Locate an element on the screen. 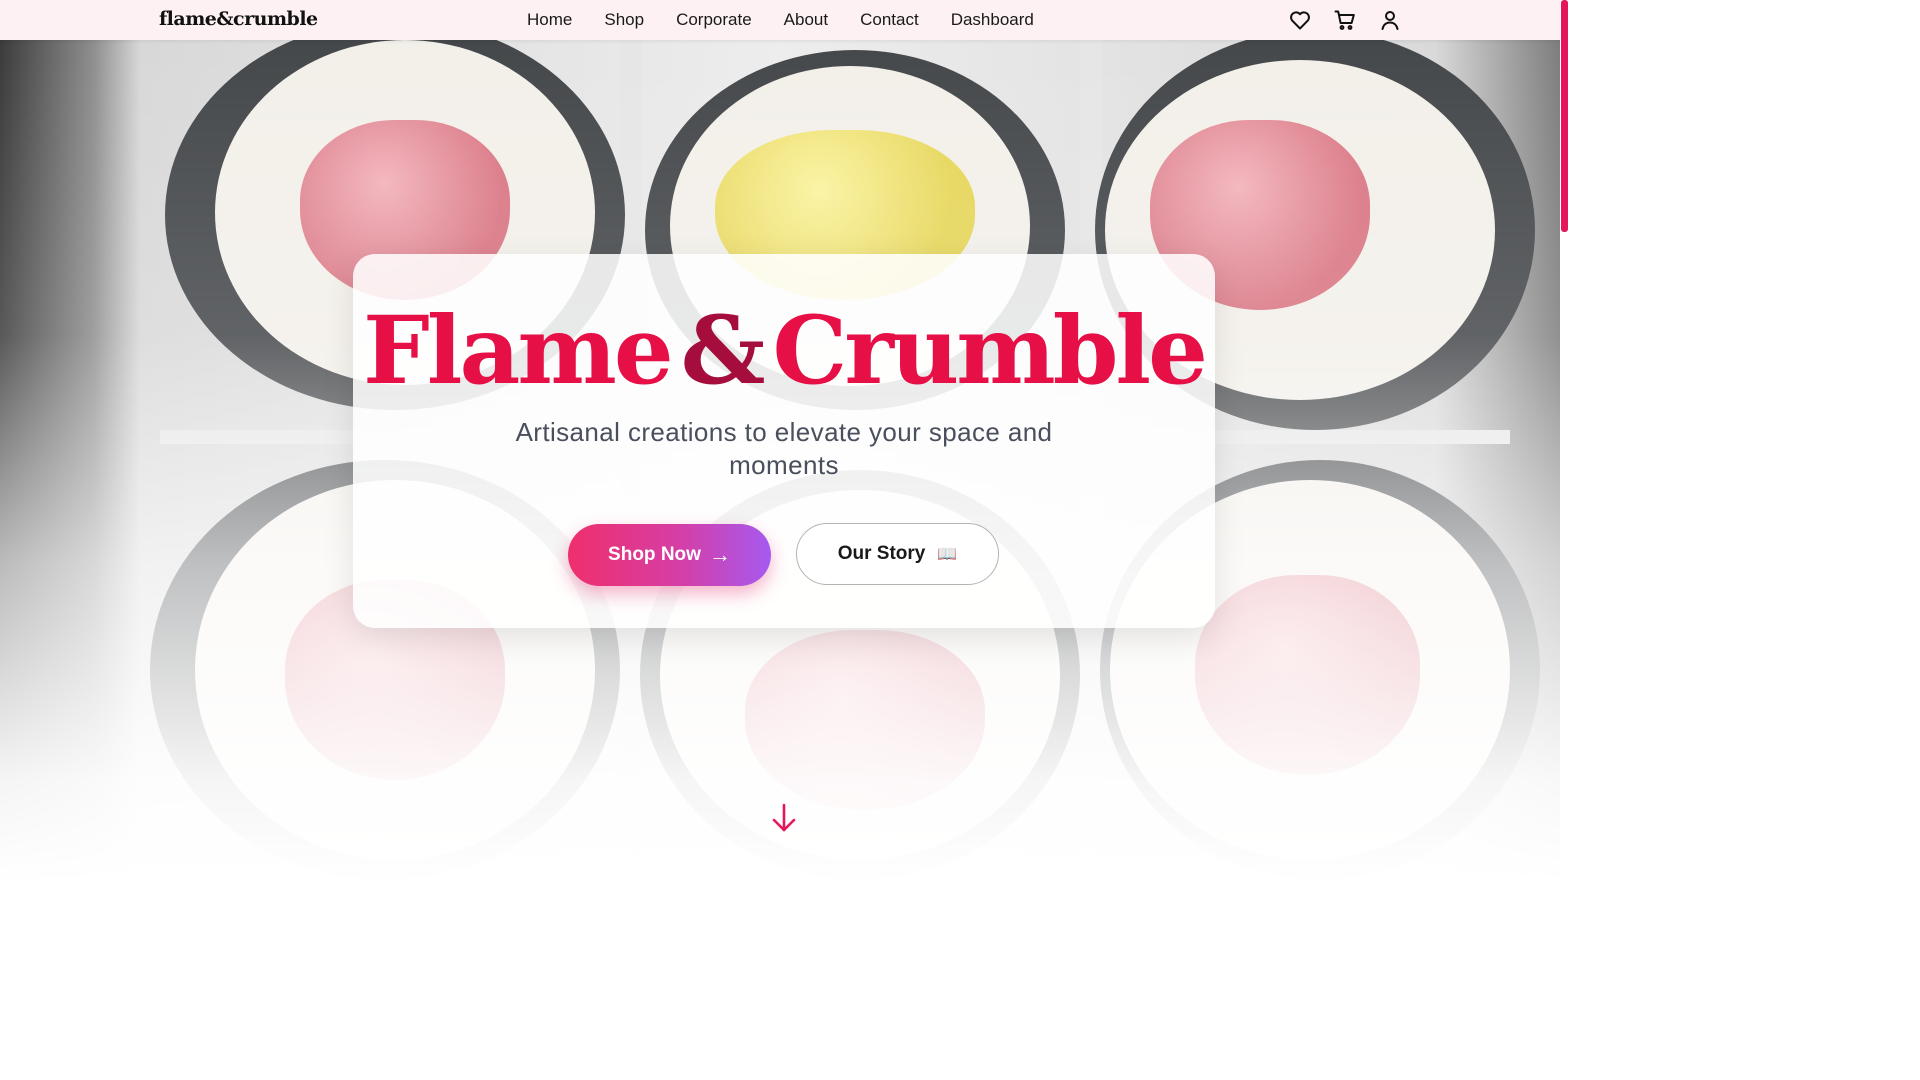  heart-icon is located at coordinates (1300, 20).